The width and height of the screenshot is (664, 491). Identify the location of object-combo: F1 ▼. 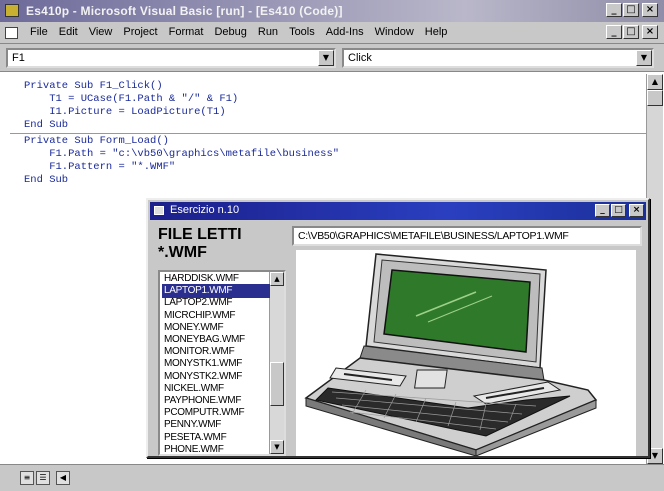
(171, 58).